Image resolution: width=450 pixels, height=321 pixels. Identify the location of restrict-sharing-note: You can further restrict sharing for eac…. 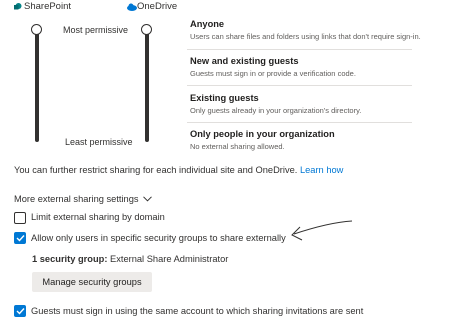
(178, 170).